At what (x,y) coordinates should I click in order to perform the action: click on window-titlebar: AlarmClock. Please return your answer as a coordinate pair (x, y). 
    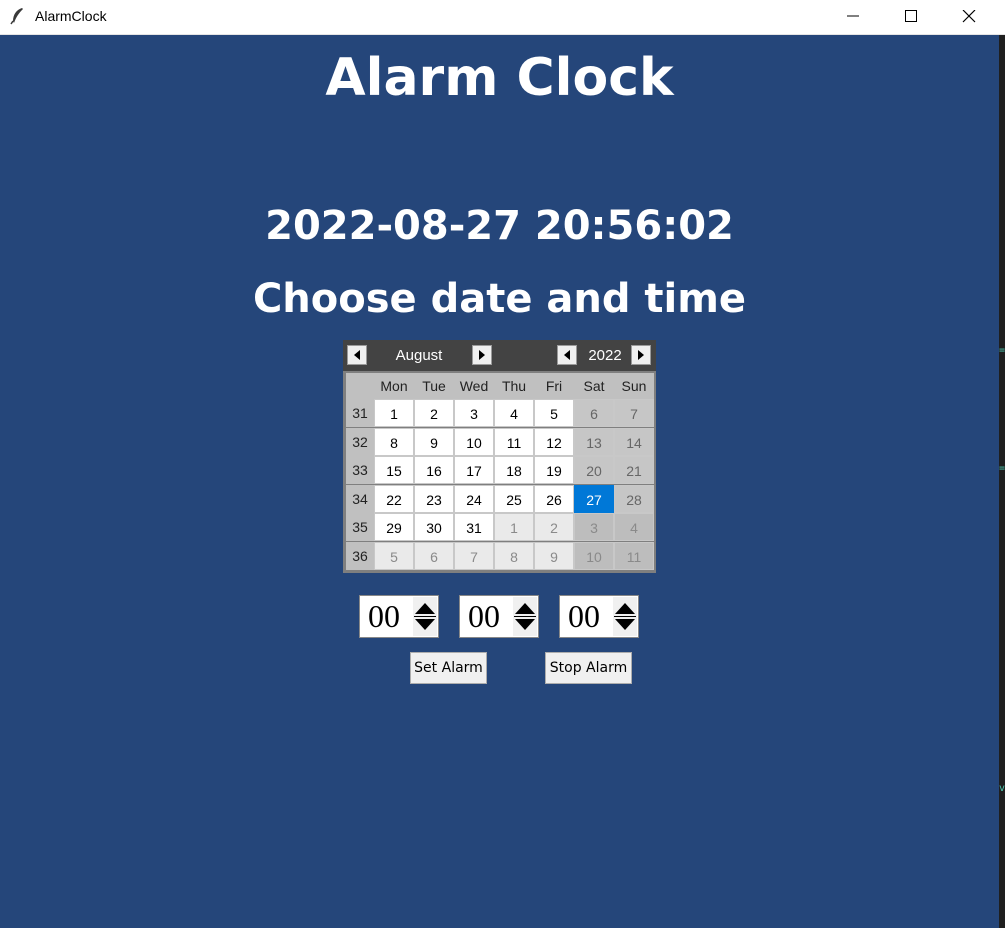
    Looking at the image, I should click on (502, 17).